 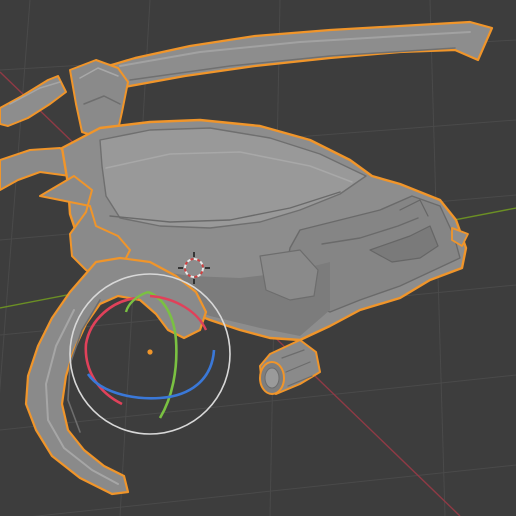 I want to click on origin-dot-icon, so click(x=150, y=352).